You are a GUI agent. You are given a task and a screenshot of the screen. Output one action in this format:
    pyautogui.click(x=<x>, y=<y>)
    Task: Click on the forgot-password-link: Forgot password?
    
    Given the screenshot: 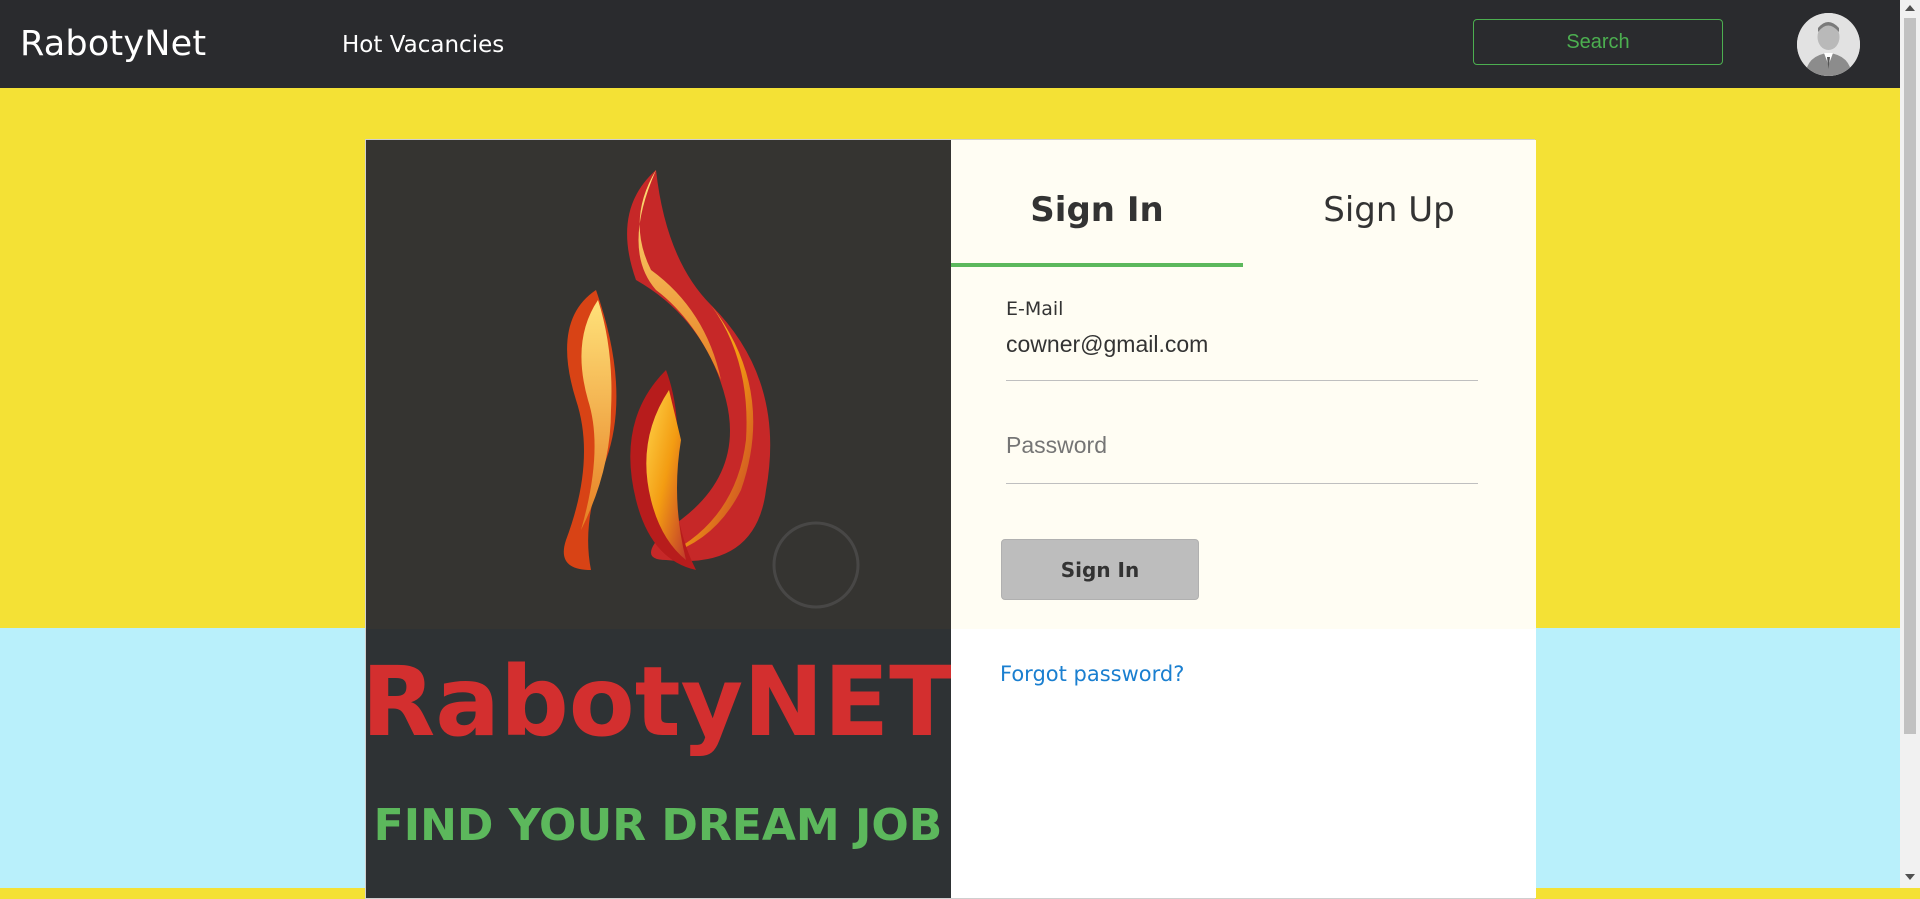 What is the action you would take?
    pyautogui.click(x=1092, y=674)
    